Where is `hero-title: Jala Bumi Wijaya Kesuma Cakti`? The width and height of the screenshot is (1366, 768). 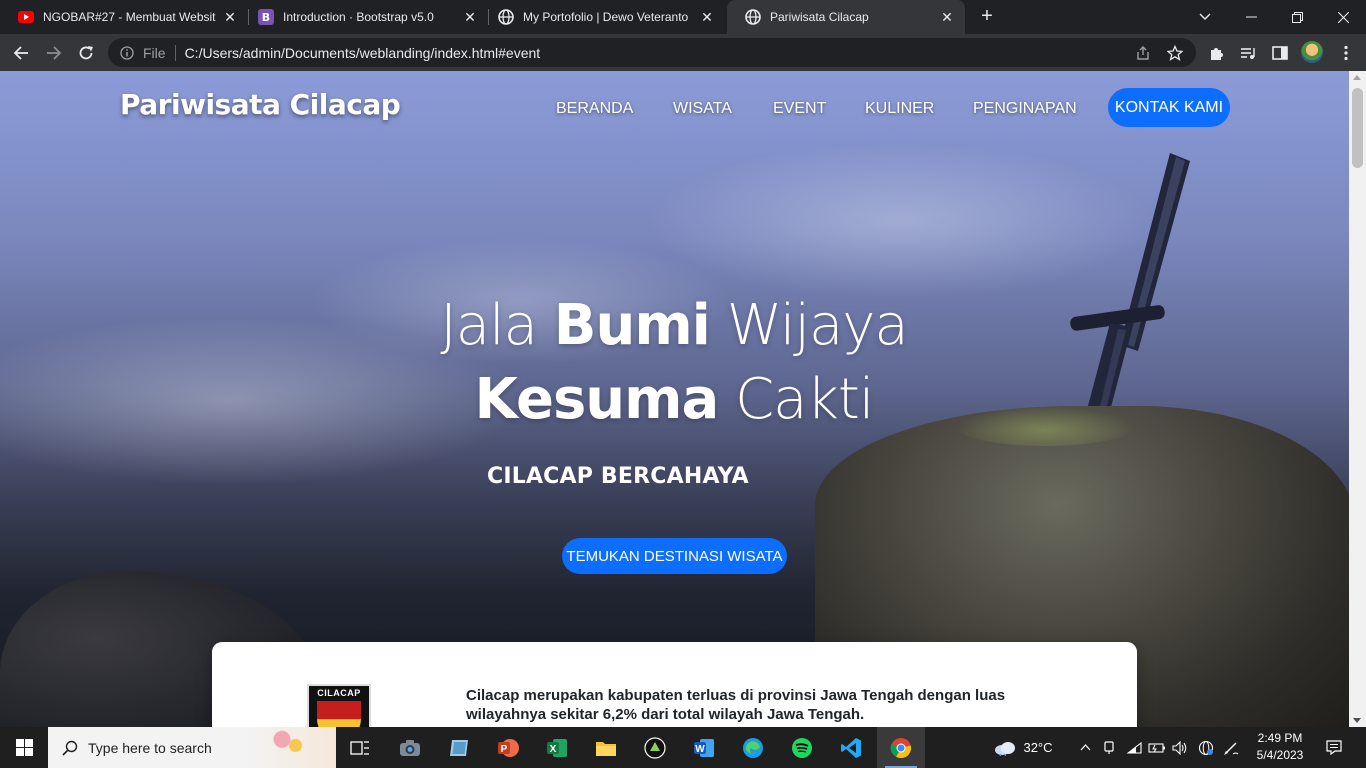
hero-title: Jala Bumi Wijaya Kesuma Cakti is located at coordinates (674, 363).